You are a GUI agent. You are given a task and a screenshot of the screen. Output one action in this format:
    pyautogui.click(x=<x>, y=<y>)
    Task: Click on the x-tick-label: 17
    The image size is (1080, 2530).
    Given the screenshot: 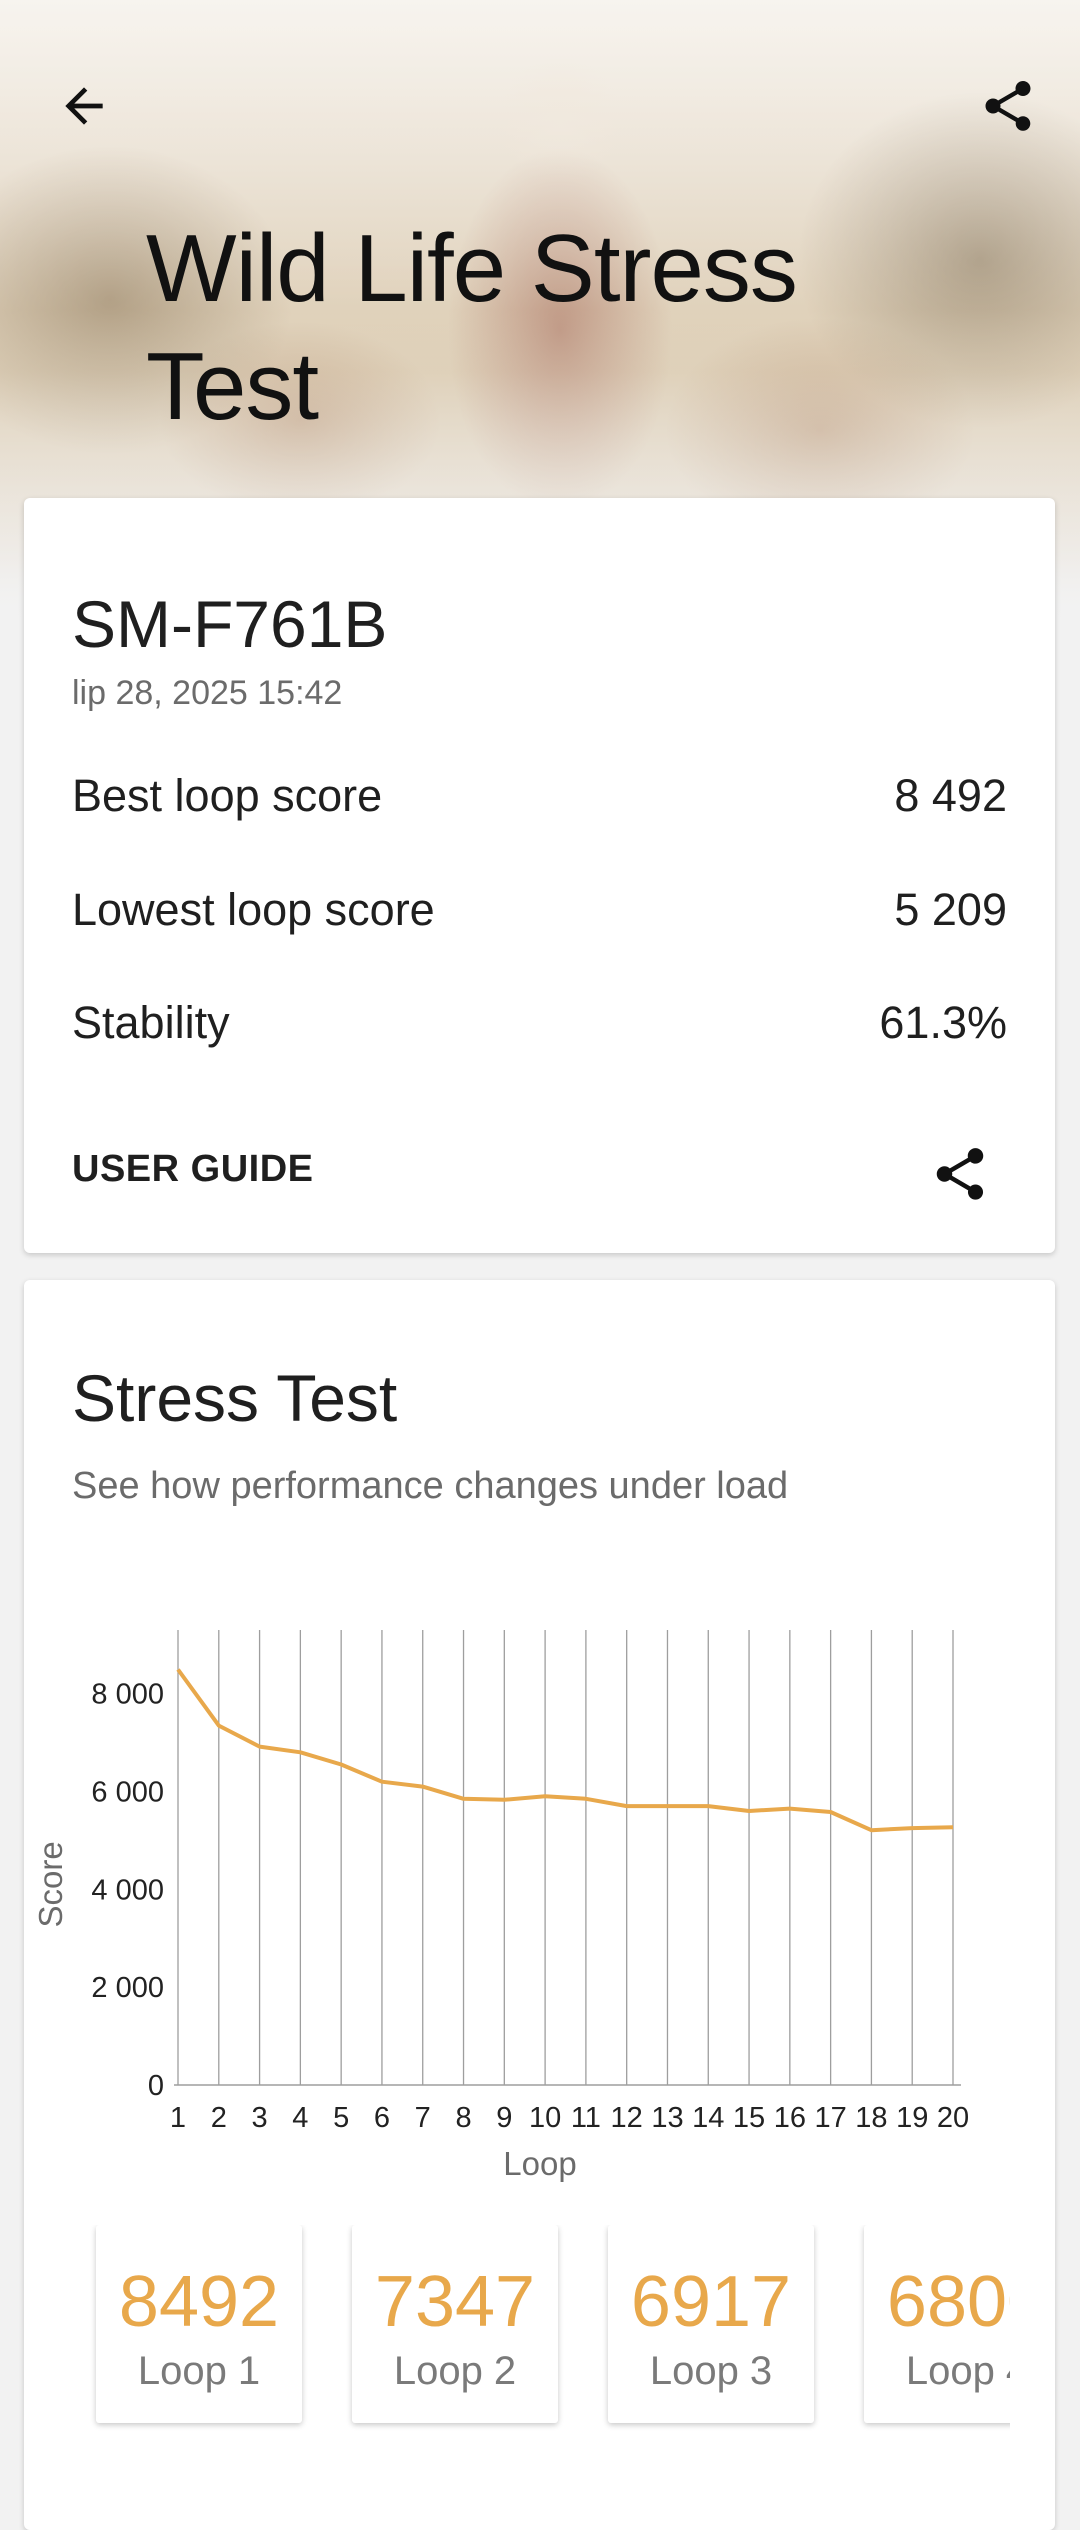 What is the action you would take?
    pyautogui.click(x=830, y=2118)
    